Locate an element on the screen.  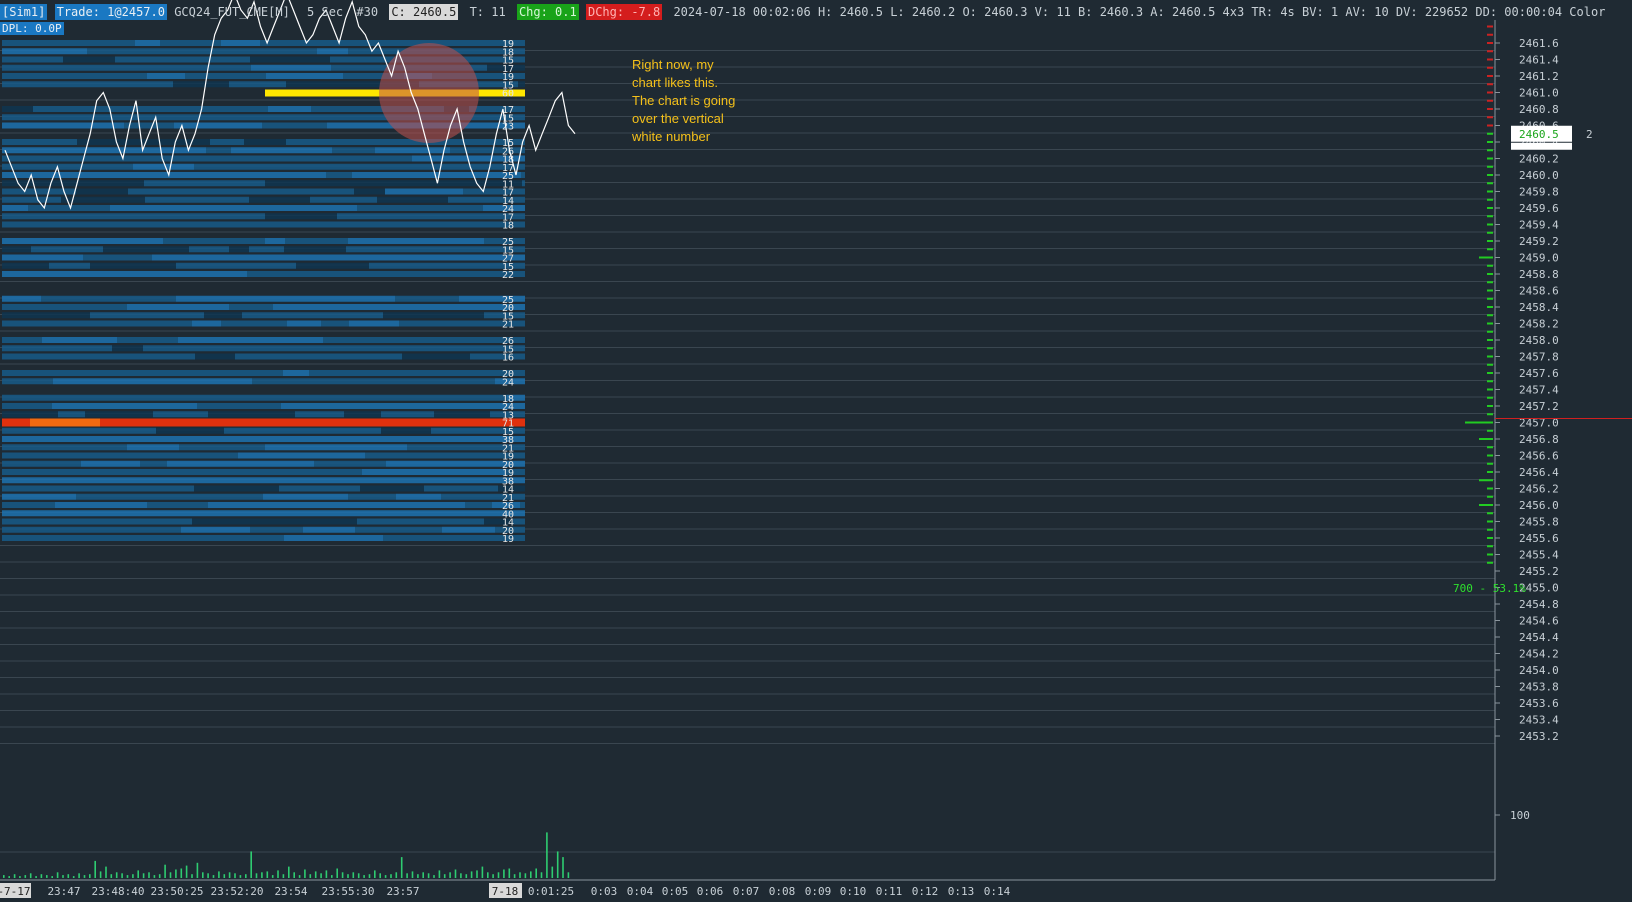
price-label: 2459.0 is located at coordinates (1539, 258).